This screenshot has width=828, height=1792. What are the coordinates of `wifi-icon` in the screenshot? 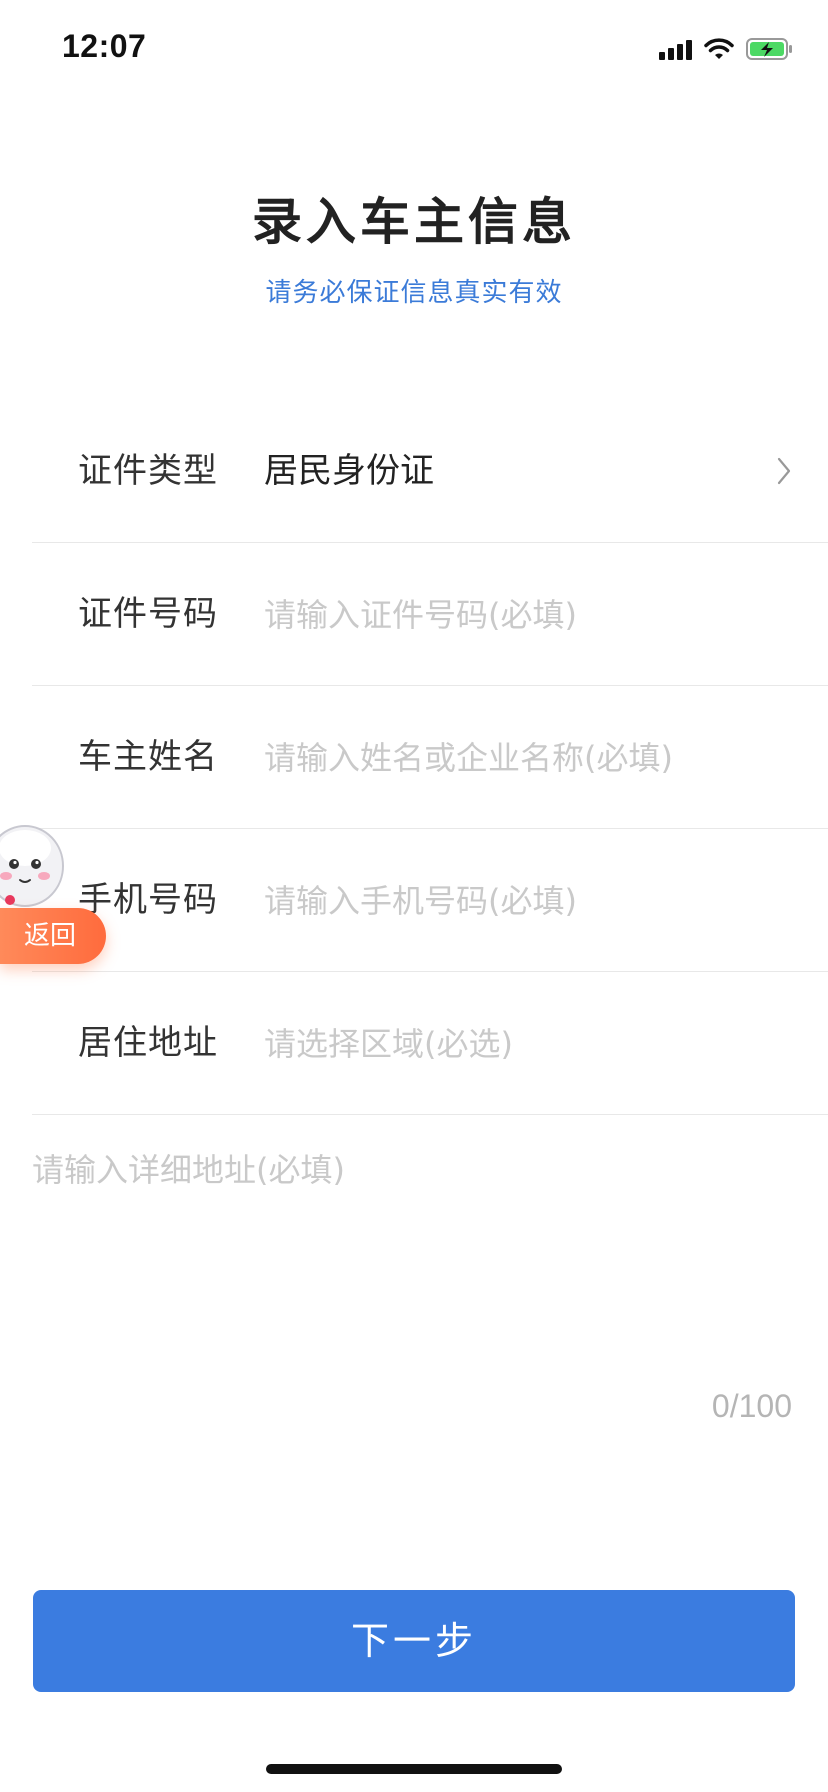 It's located at (719, 49).